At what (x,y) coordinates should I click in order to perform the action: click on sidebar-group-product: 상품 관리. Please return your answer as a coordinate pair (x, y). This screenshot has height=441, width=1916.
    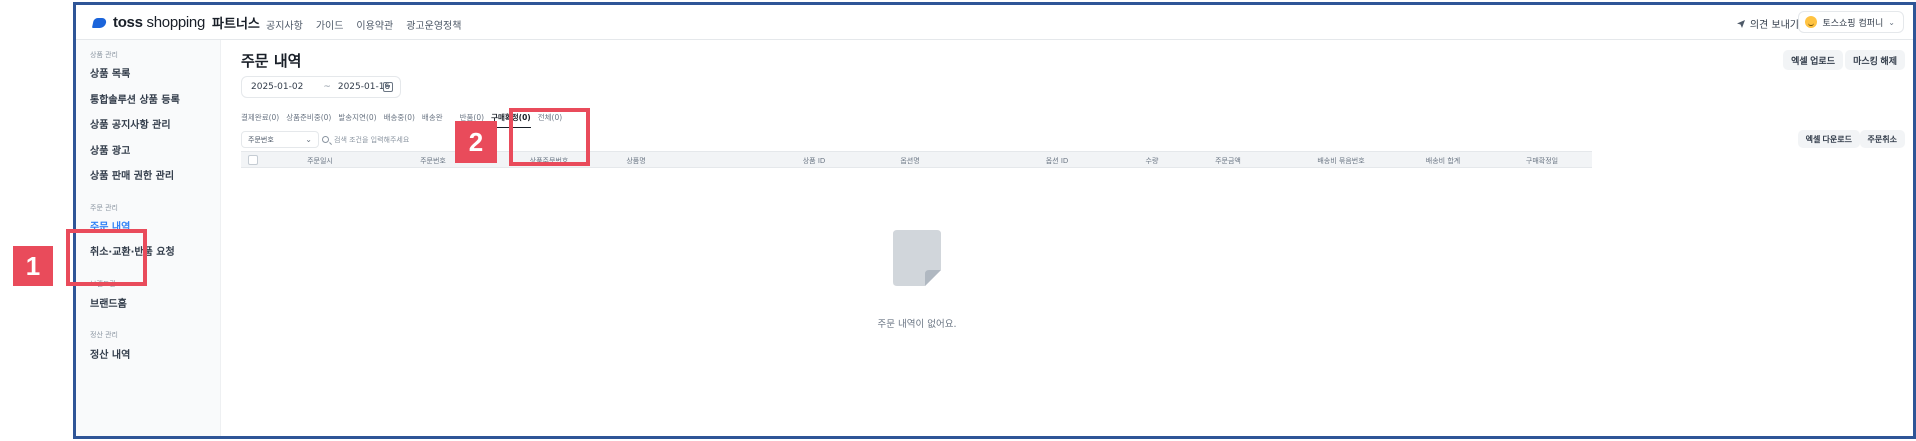
    Looking at the image, I should click on (104, 55).